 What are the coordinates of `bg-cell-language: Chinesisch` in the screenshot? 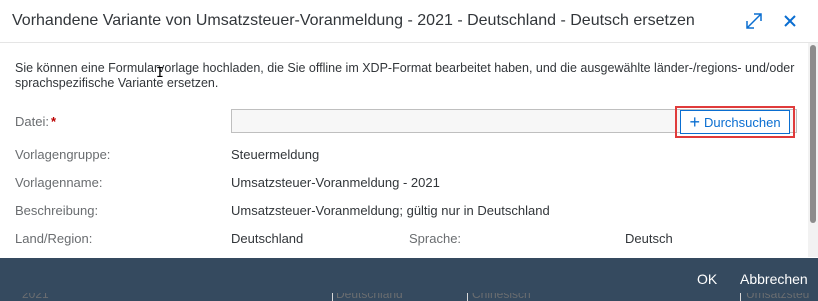 It's located at (501, 297).